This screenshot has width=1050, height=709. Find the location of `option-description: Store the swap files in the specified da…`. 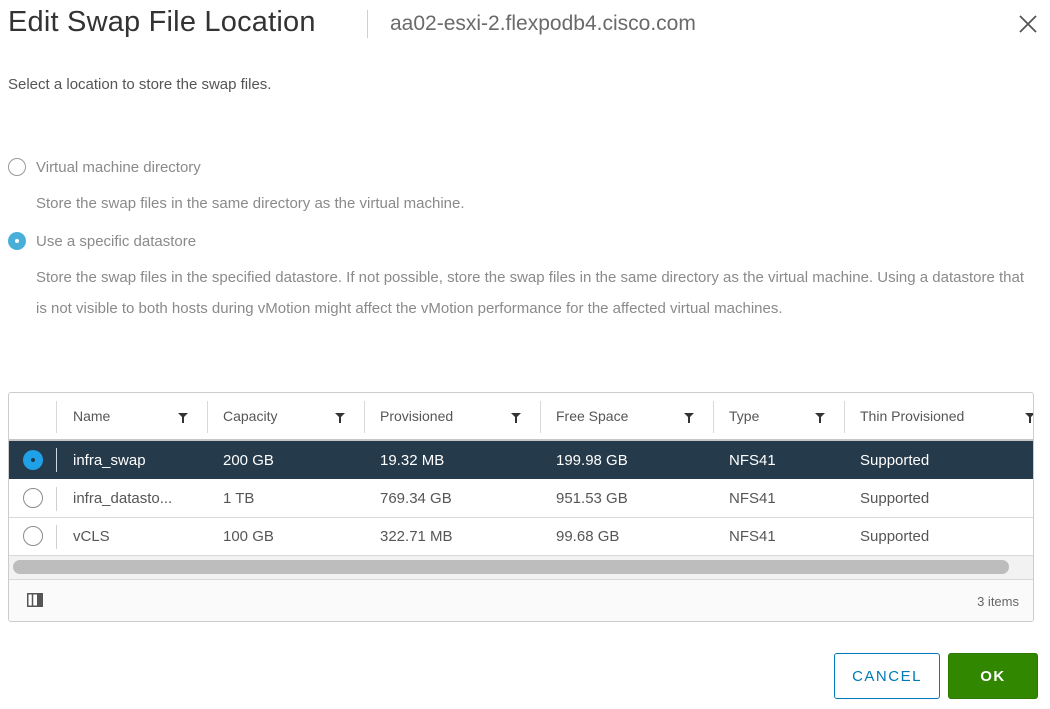

option-description: Store the swap files in the specified da… is located at coordinates (530, 293).